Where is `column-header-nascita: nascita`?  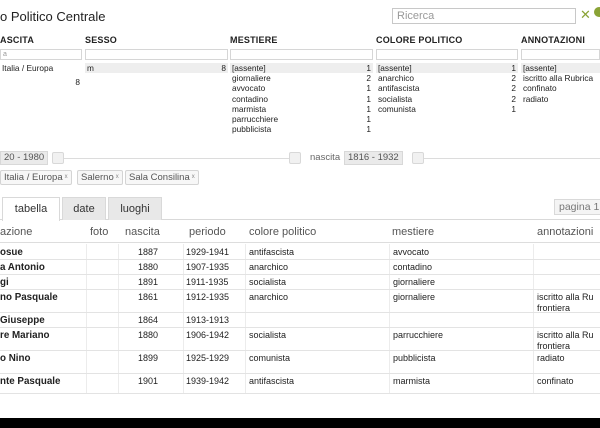
column-header-nascita: nascita is located at coordinates (142, 232).